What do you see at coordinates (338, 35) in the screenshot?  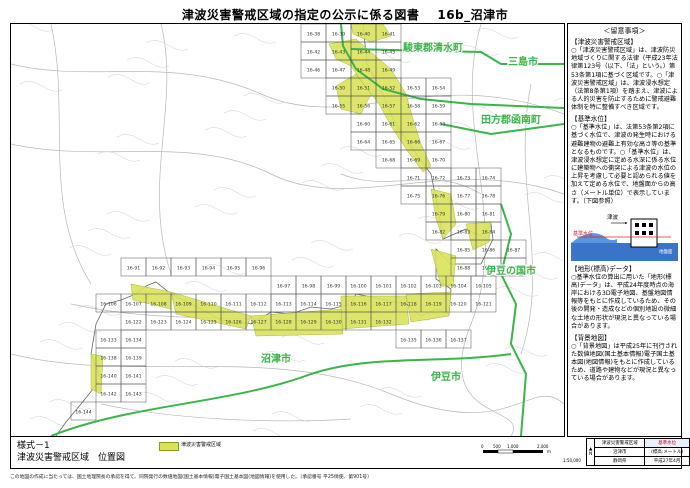 I see `sheet-label: 16-39` at bounding box center [338, 35].